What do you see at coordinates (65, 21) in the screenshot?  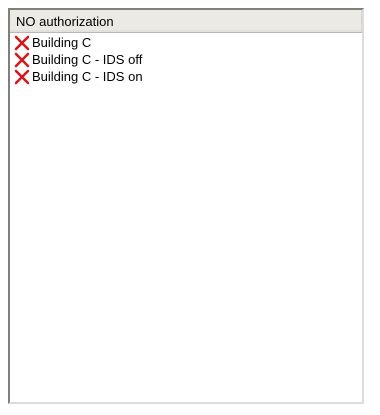 I see `column-header-label: NO authorization` at bounding box center [65, 21].